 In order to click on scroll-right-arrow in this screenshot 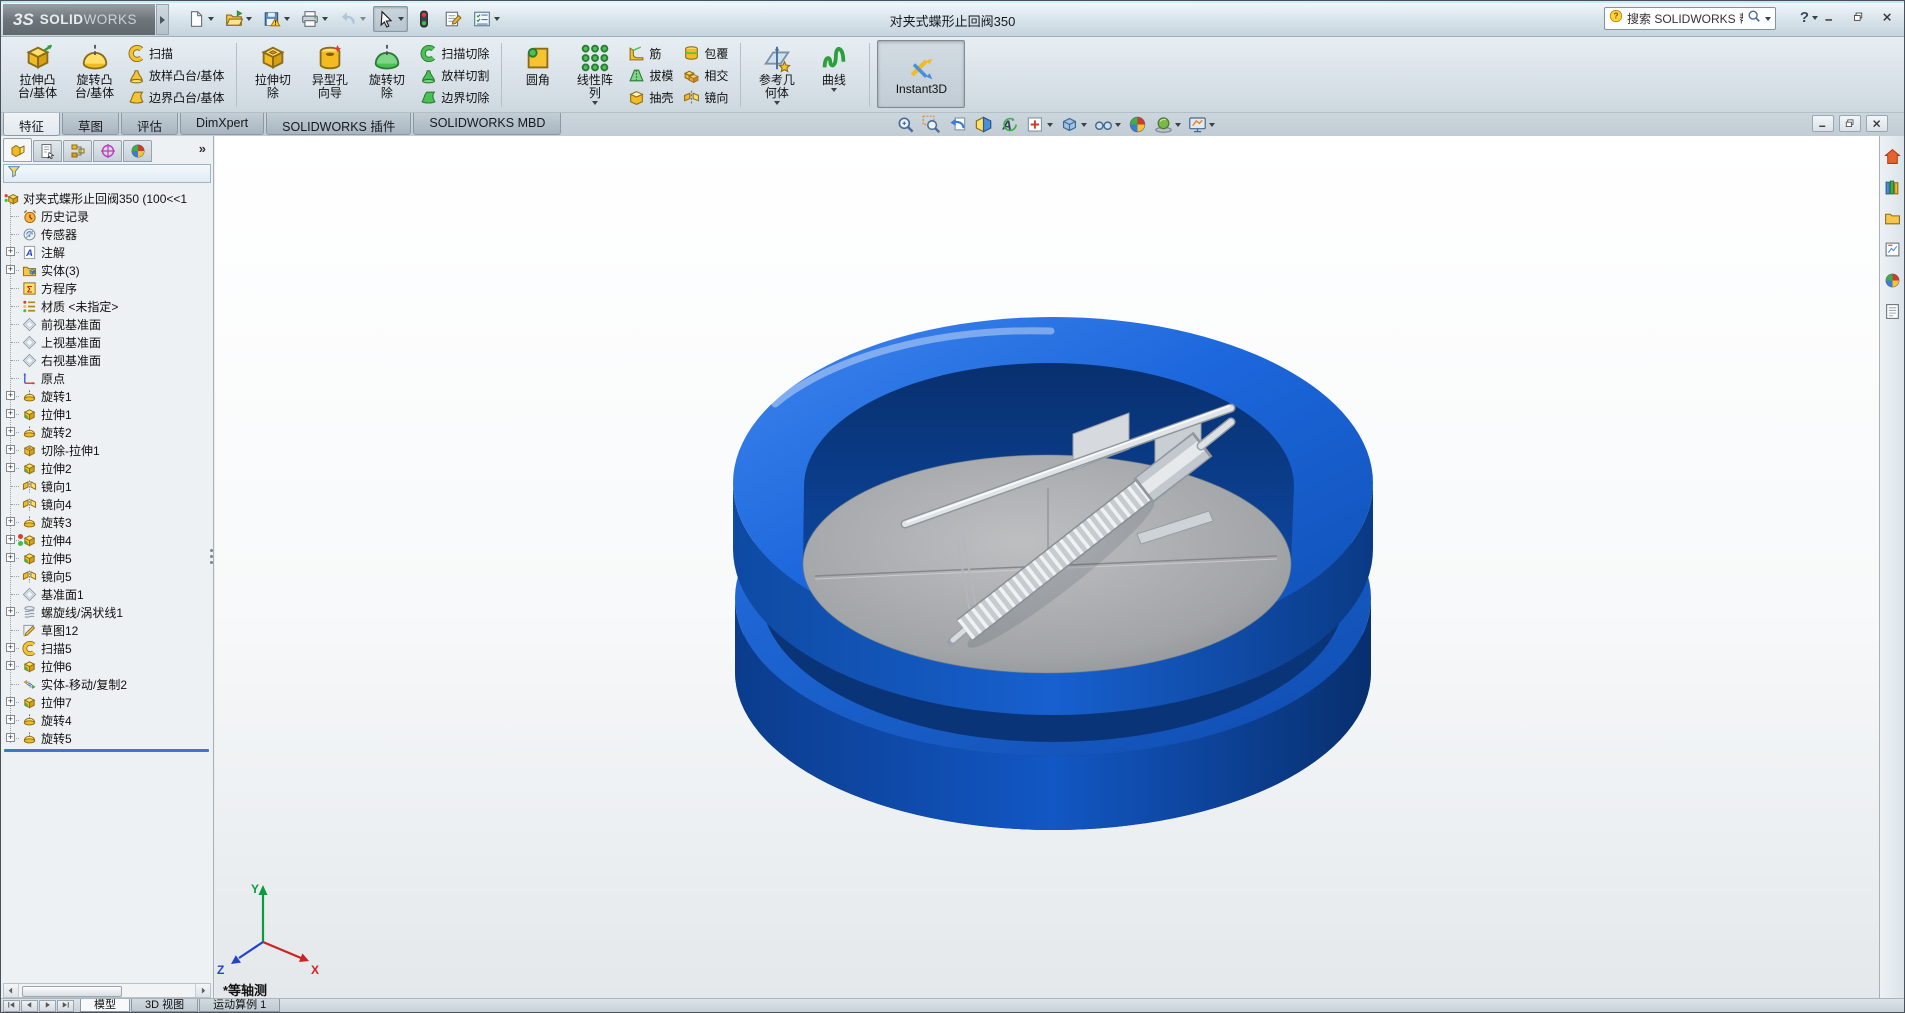, I will do `click(202, 990)`.